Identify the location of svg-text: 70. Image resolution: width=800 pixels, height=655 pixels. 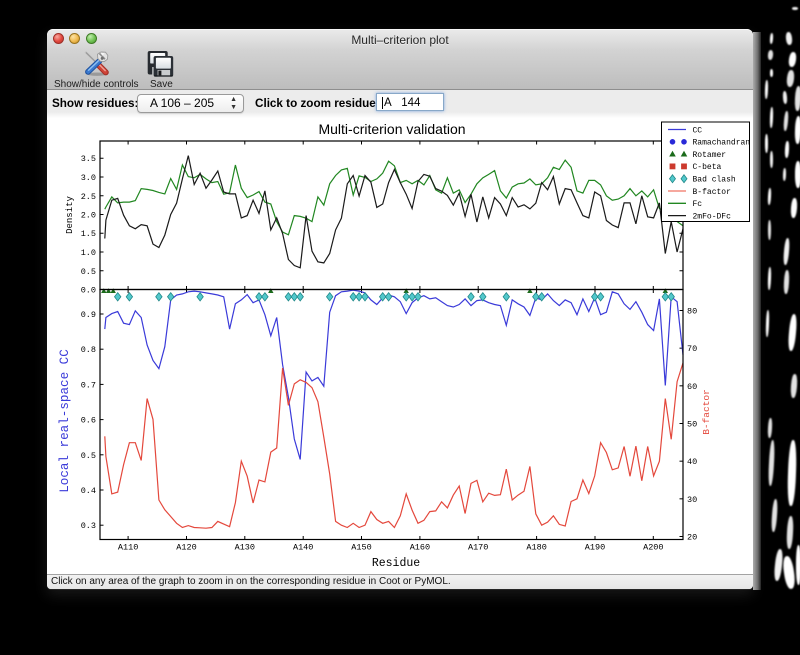
(692, 349).